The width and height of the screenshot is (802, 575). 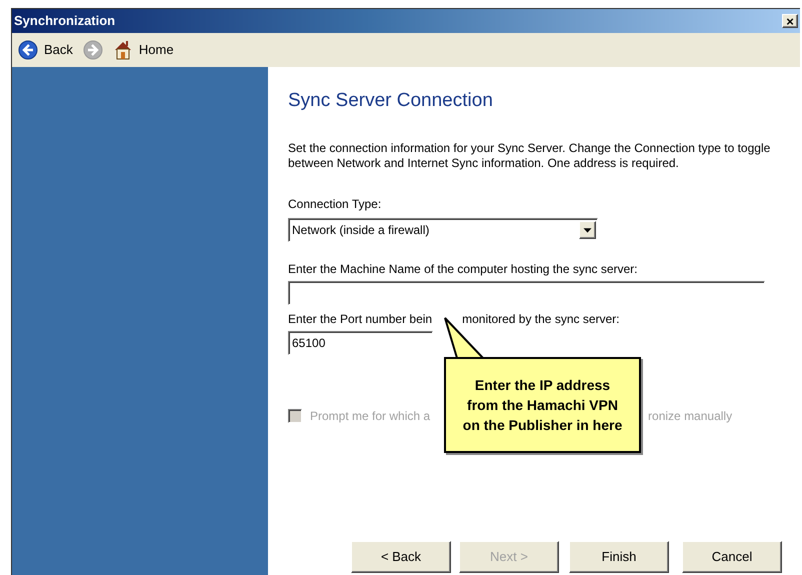 What do you see at coordinates (542, 405) in the screenshot?
I see `callout: Enter the IP address from the Hamachi VPN on the Publisher in here` at bounding box center [542, 405].